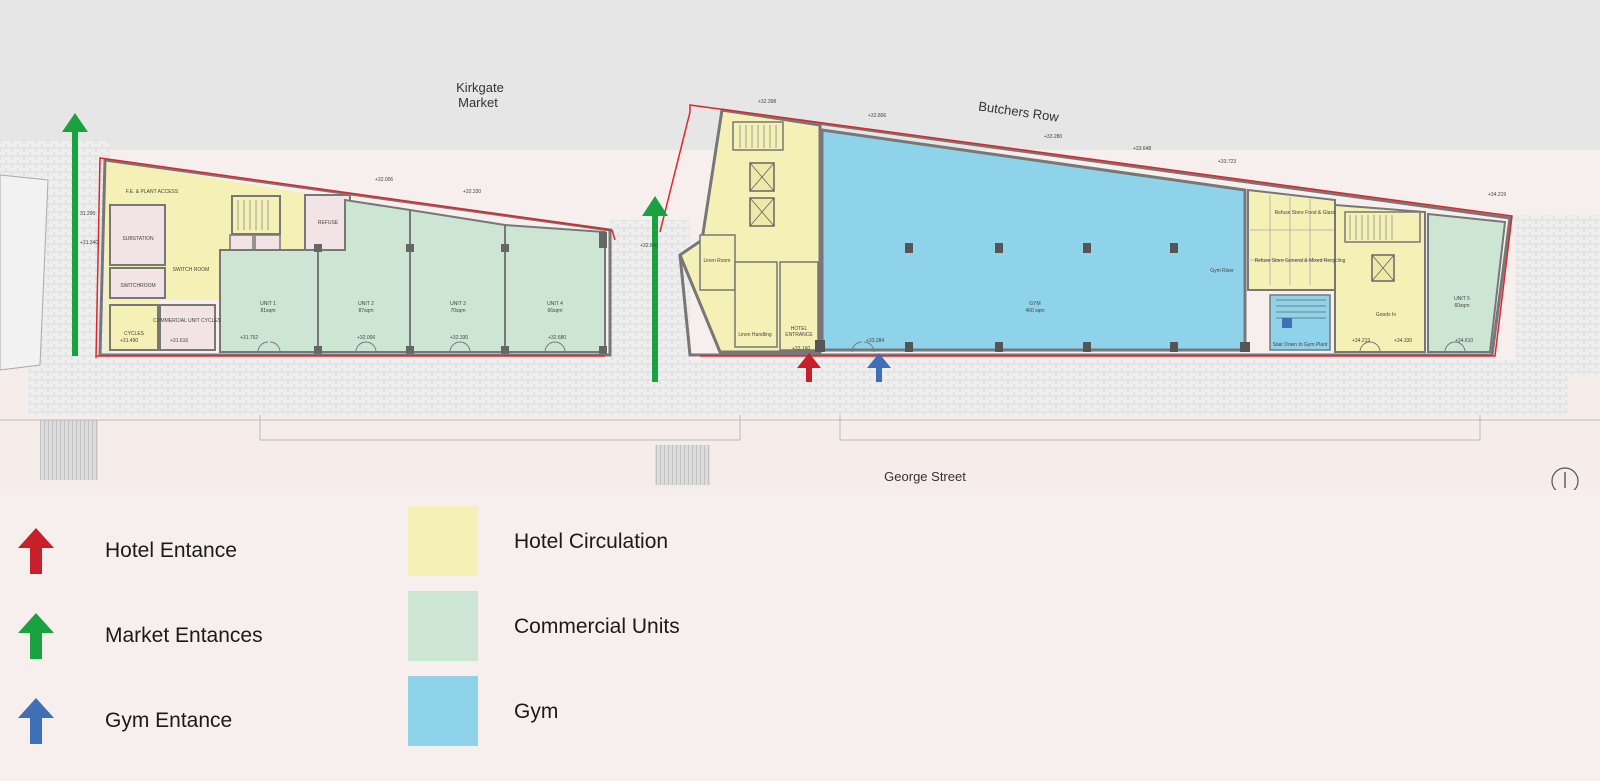  Describe the element at coordinates (366, 304) in the screenshot. I see `unit-2-label: UNIT 2` at that location.